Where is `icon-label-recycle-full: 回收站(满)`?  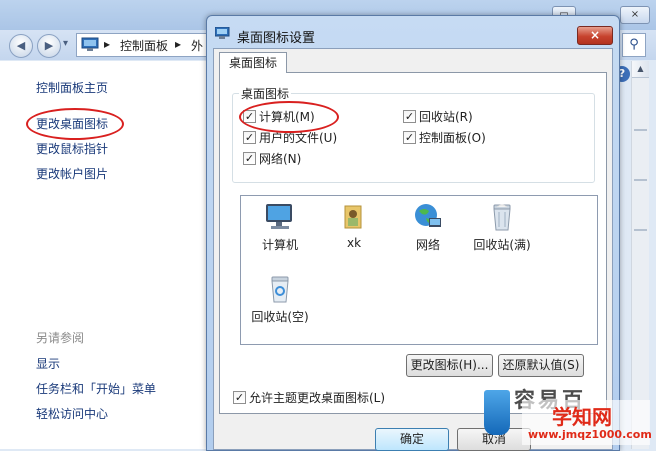
icon-label-recycle-full: 回收站(满) is located at coordinates (502, 245).